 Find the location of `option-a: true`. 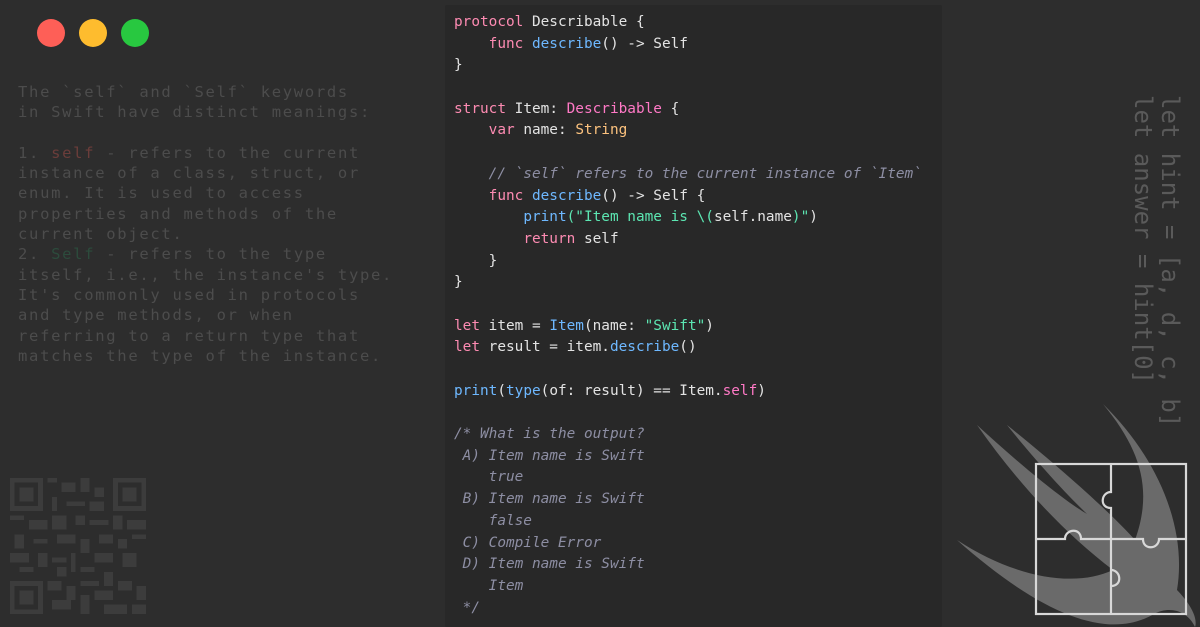

option-a: true is located at coordinates (489, 477).